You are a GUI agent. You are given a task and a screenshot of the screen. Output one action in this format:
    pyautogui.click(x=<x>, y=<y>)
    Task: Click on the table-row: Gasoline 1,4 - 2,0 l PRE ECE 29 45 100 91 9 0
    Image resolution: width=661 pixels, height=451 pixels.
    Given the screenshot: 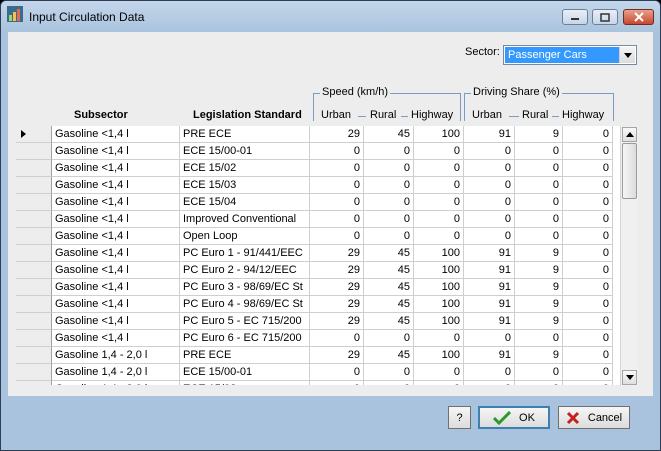 What is the action you would take?
    pyautogui.click(x=319, y=355)
    